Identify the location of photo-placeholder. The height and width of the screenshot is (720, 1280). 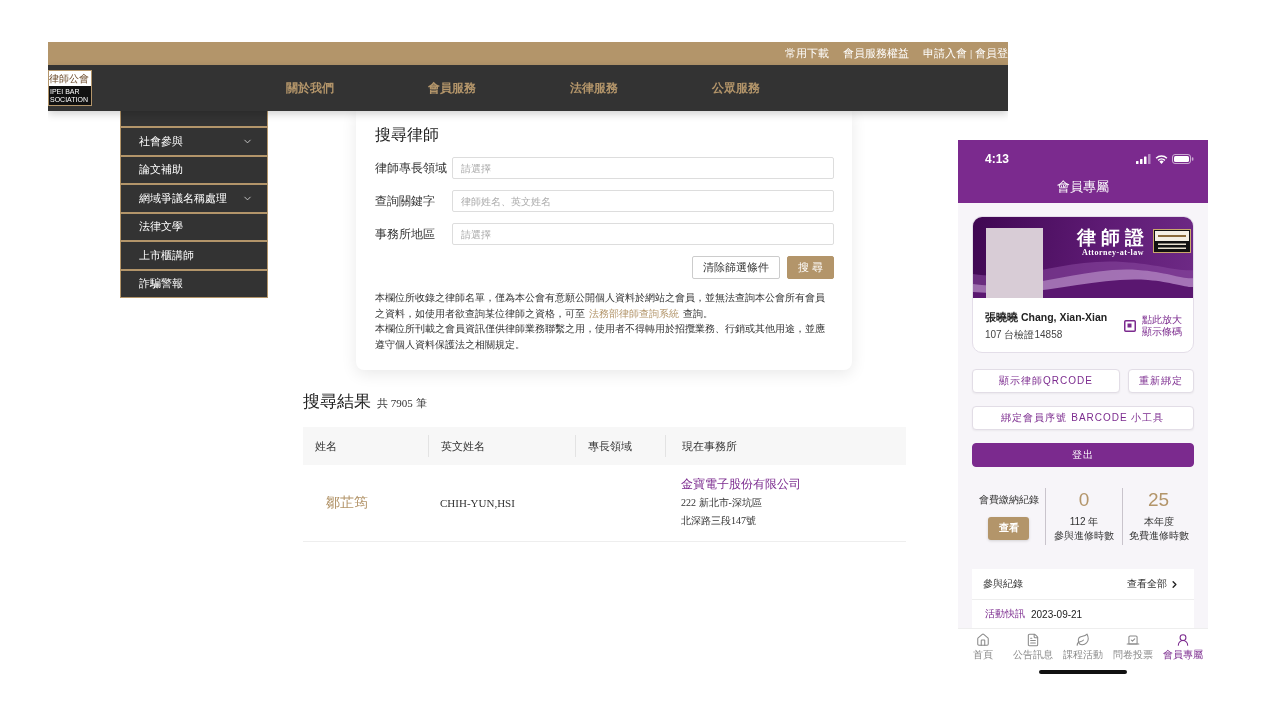
(1014, 263).